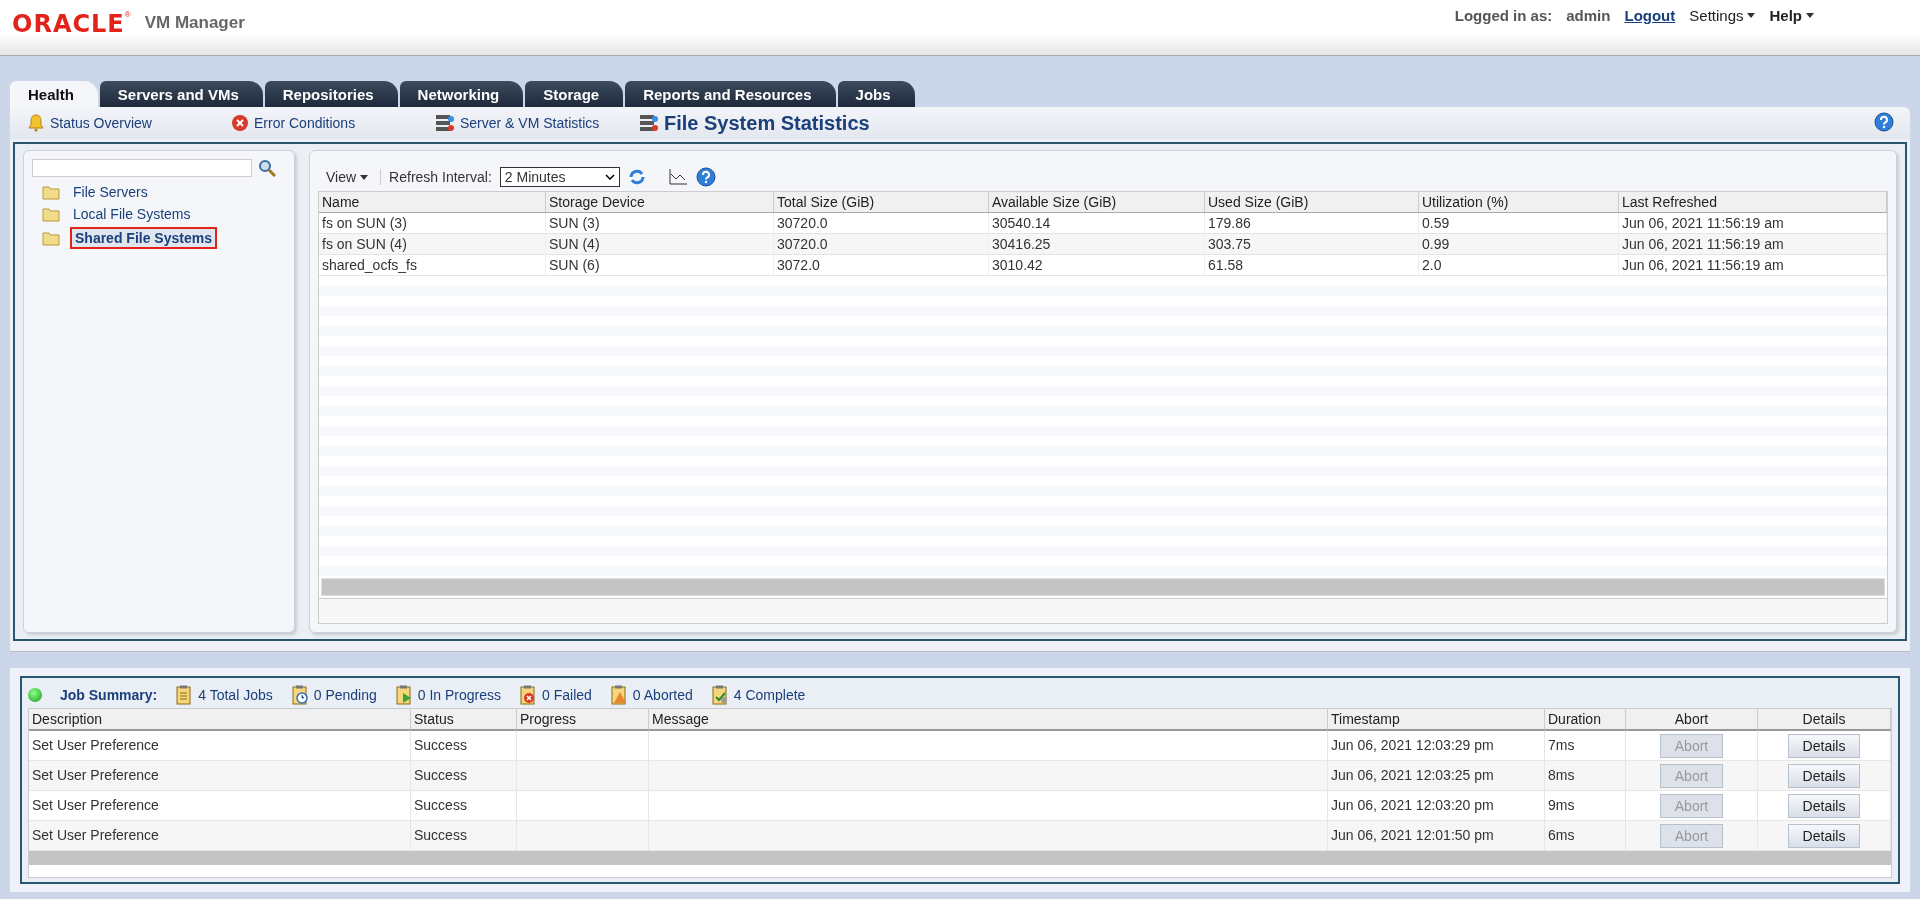  What do you see at coordinates (459, 695) in the screenshot?
I see `job-count-link: 0 In Progress` at bounding box center [459, 695].